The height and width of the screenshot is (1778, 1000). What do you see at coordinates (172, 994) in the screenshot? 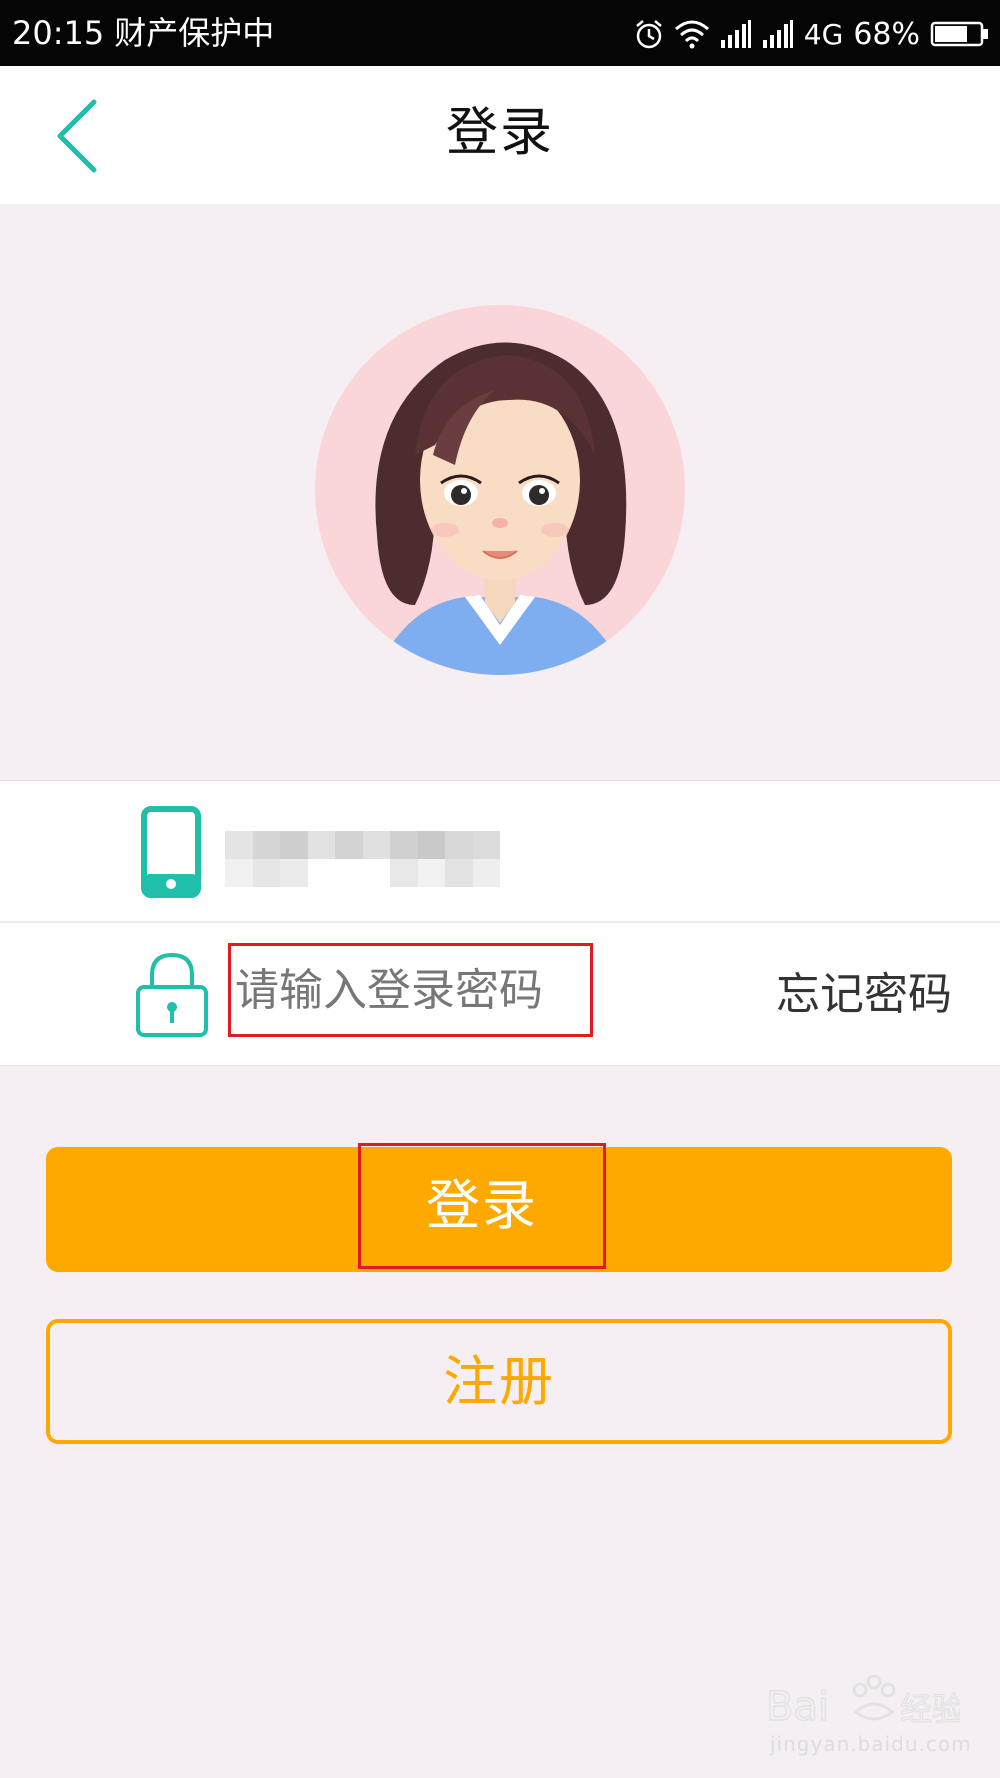
I see `lock-icon` at bounding box center [172, 994].